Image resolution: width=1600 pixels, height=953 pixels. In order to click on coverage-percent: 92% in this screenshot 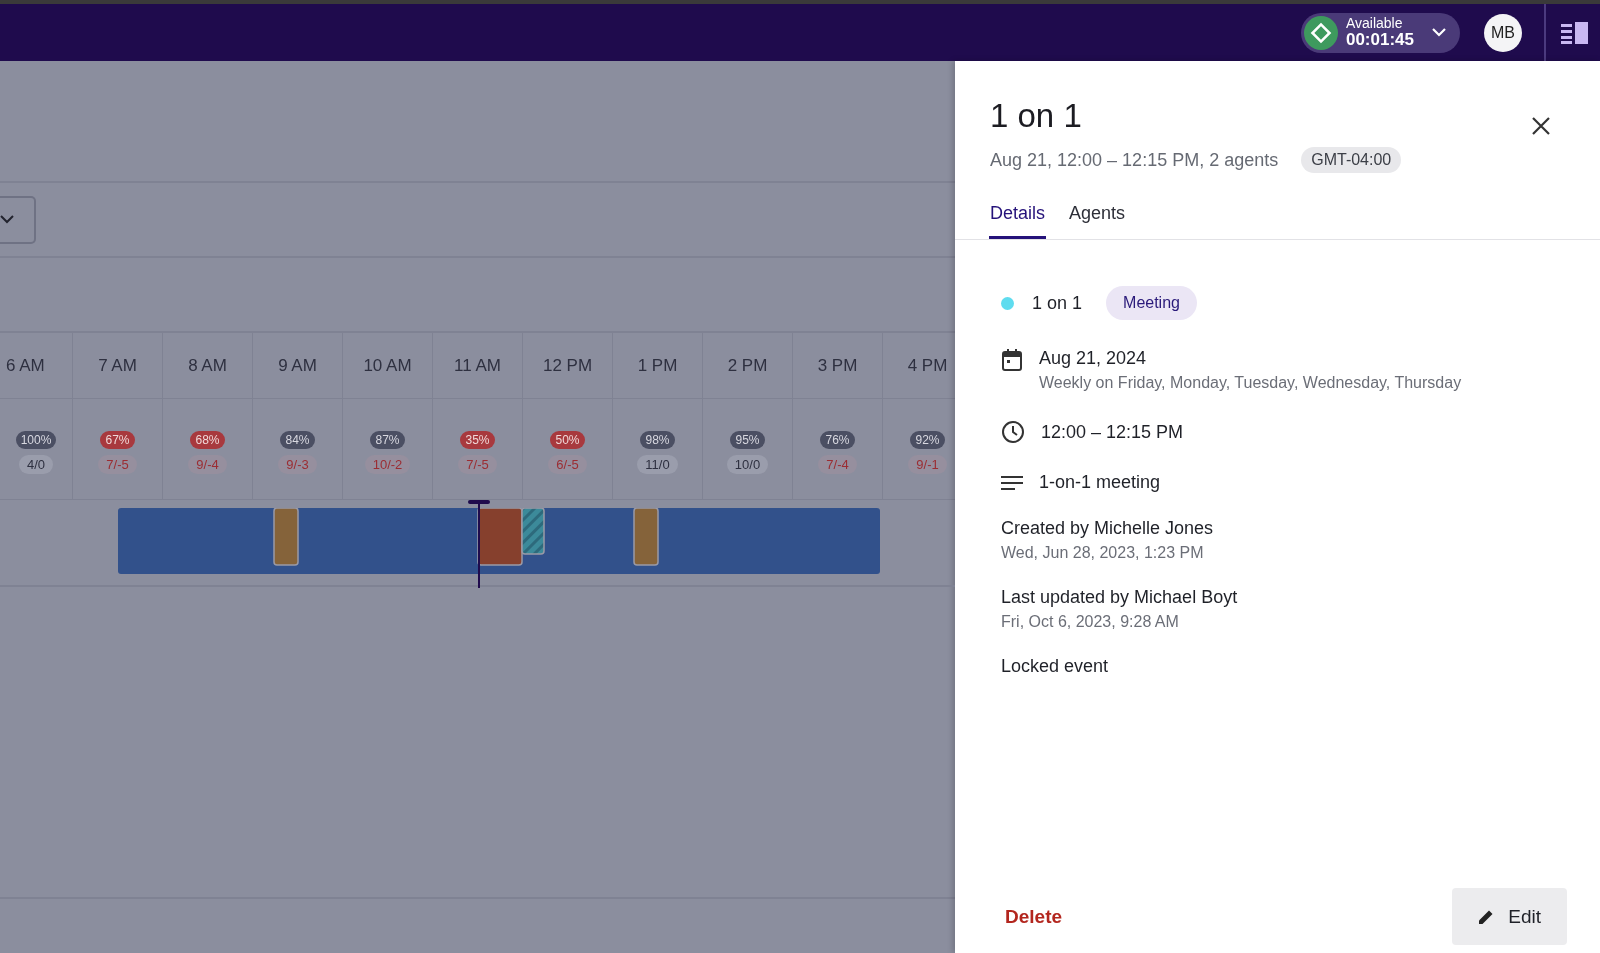, I will do `click(927, 439)`.